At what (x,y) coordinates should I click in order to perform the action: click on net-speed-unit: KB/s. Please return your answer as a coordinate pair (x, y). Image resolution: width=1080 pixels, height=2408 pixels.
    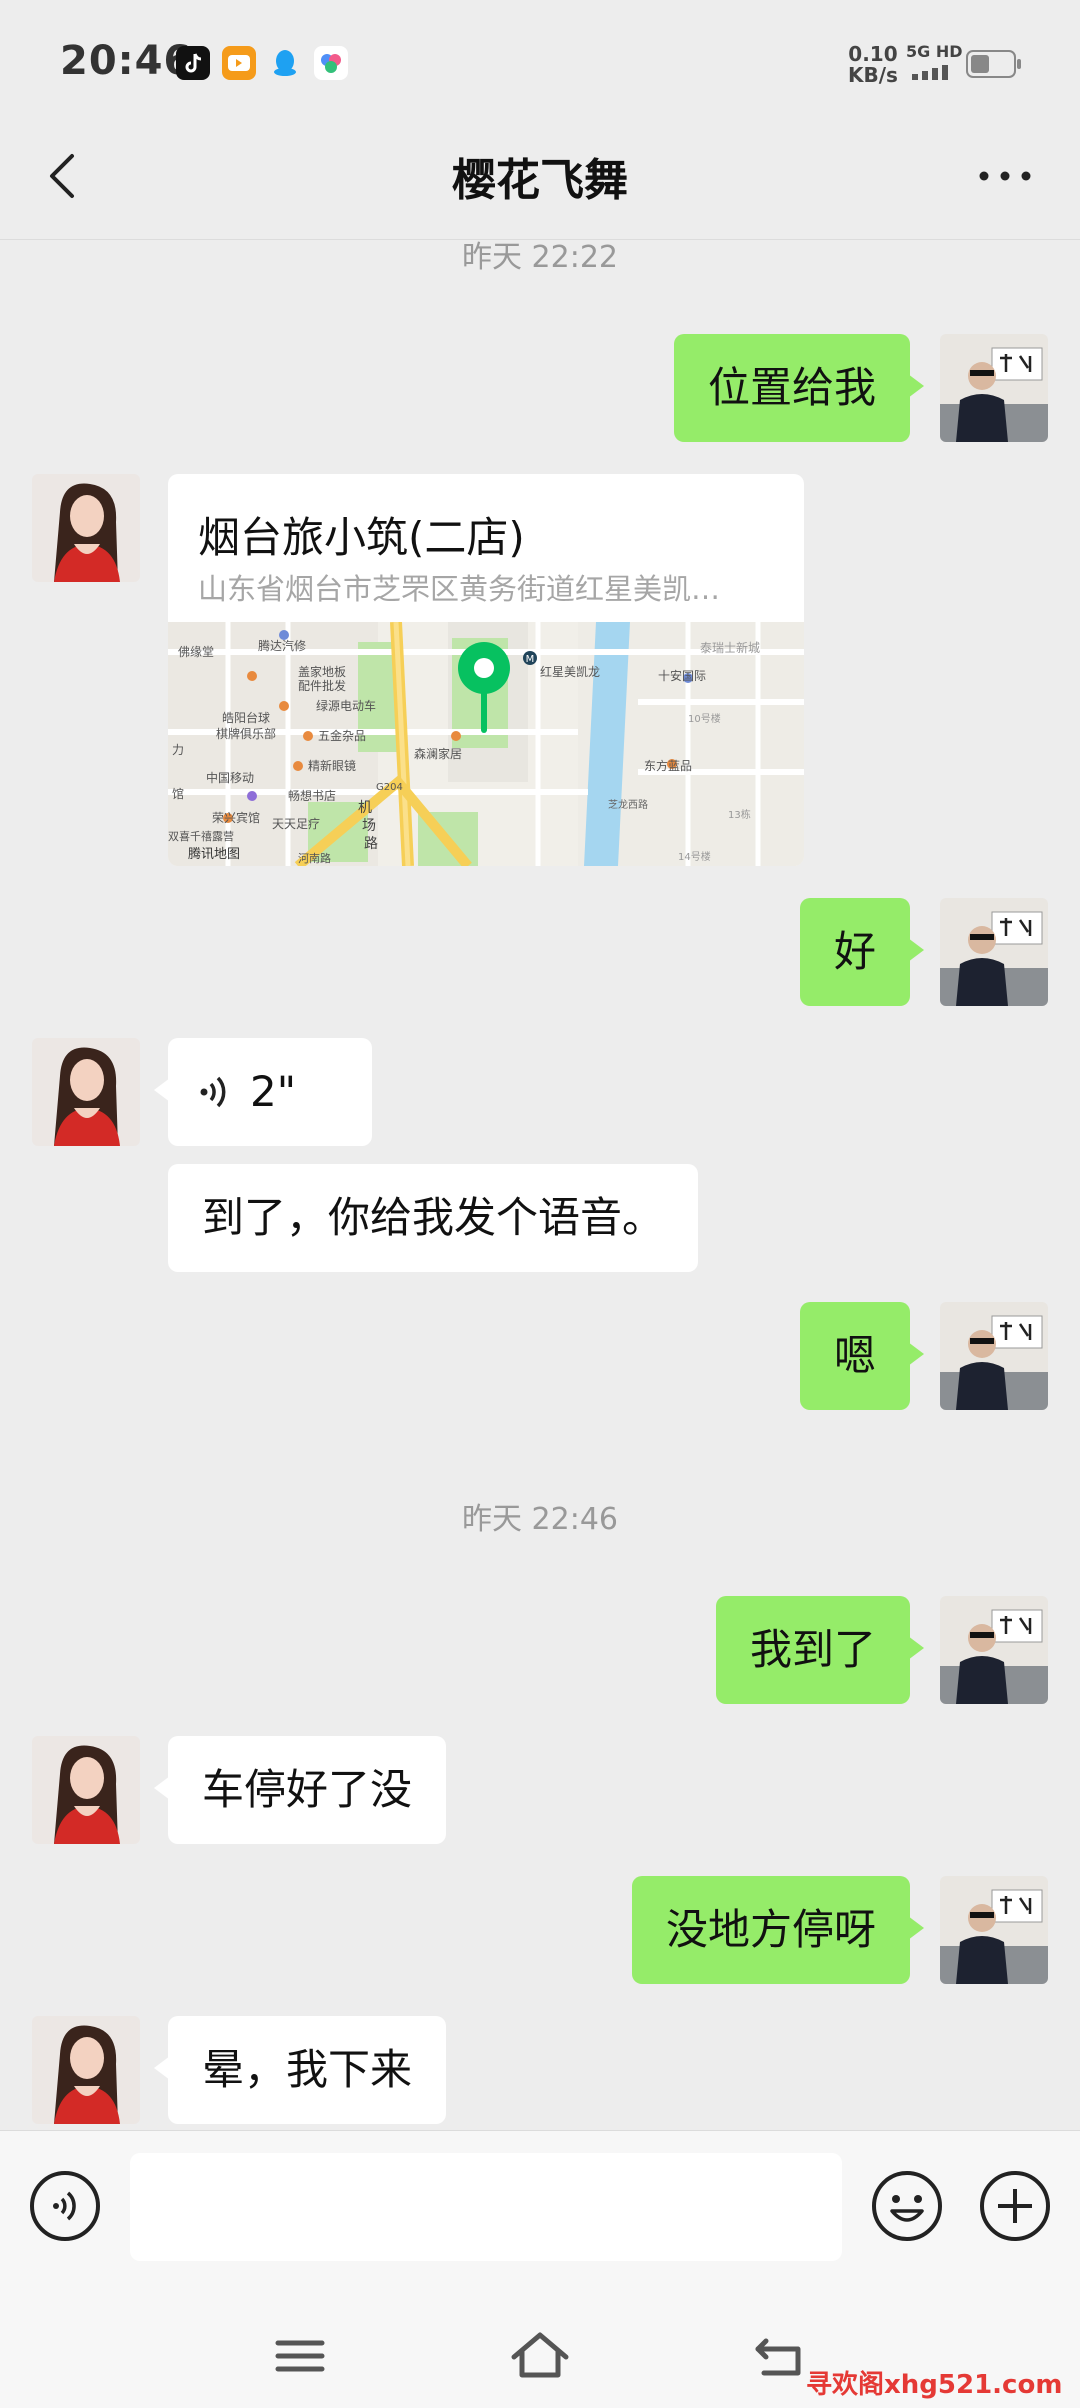
    Looking at the image, I should click on (873, 75).